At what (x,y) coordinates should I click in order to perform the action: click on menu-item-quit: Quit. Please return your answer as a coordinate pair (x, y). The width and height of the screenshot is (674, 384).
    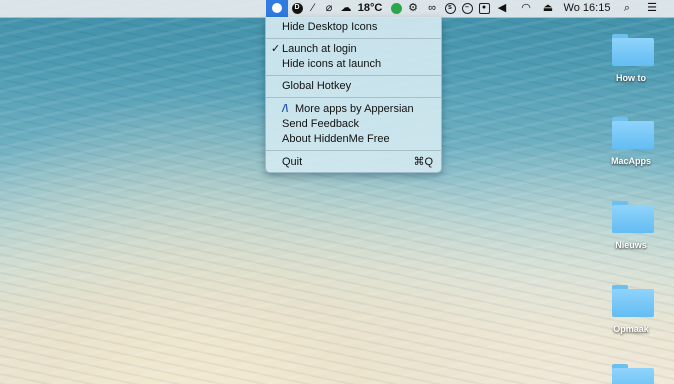
    Looking at the image, I should click on (292, 162).